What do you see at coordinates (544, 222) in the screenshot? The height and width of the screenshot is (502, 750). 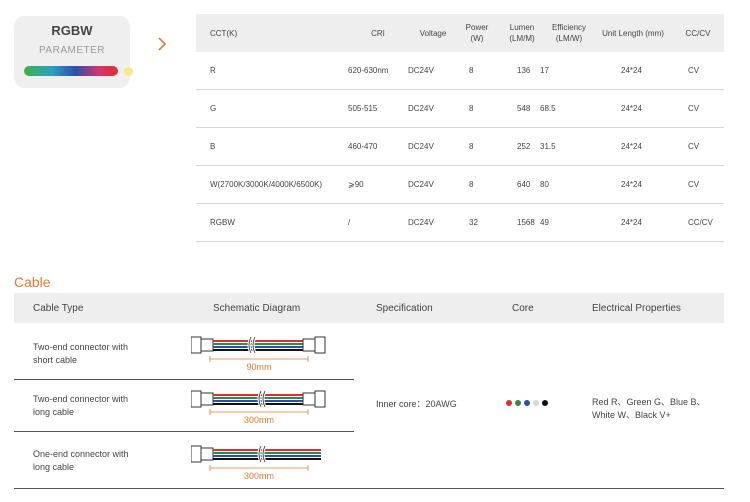 I see `cell-efficiency: 49` at bounding box center [544, 222].